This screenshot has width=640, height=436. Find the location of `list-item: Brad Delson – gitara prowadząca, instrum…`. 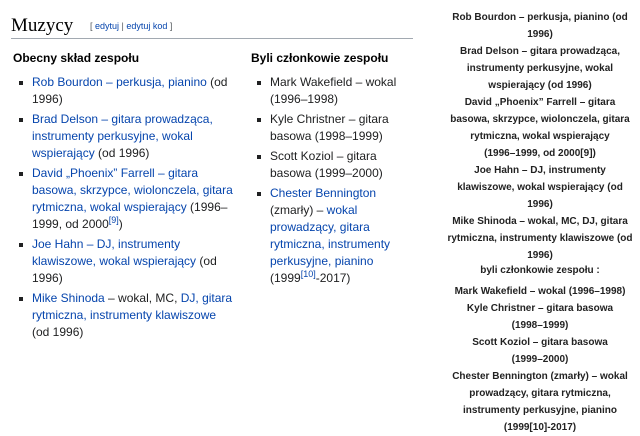

list-item: Brad Delson – gitara prowadząca, instrum… is located at coordinates (126, 136).